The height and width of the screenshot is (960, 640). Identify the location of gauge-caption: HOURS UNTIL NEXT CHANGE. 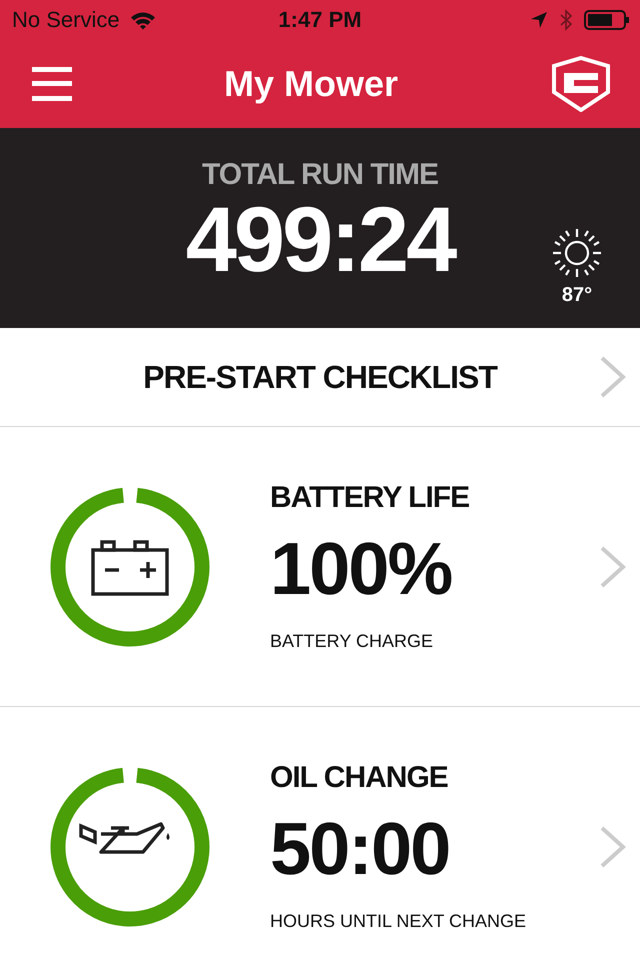
(398, 921).